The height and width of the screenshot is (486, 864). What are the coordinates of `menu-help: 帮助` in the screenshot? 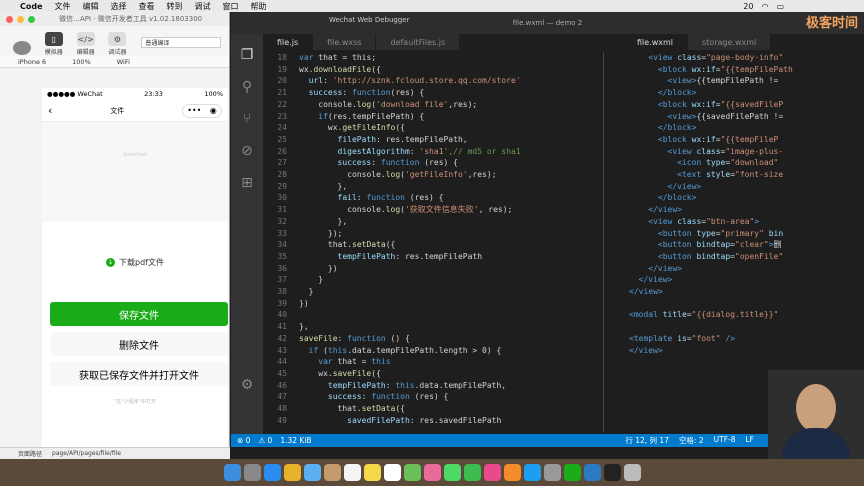 It's located at (259, 6).